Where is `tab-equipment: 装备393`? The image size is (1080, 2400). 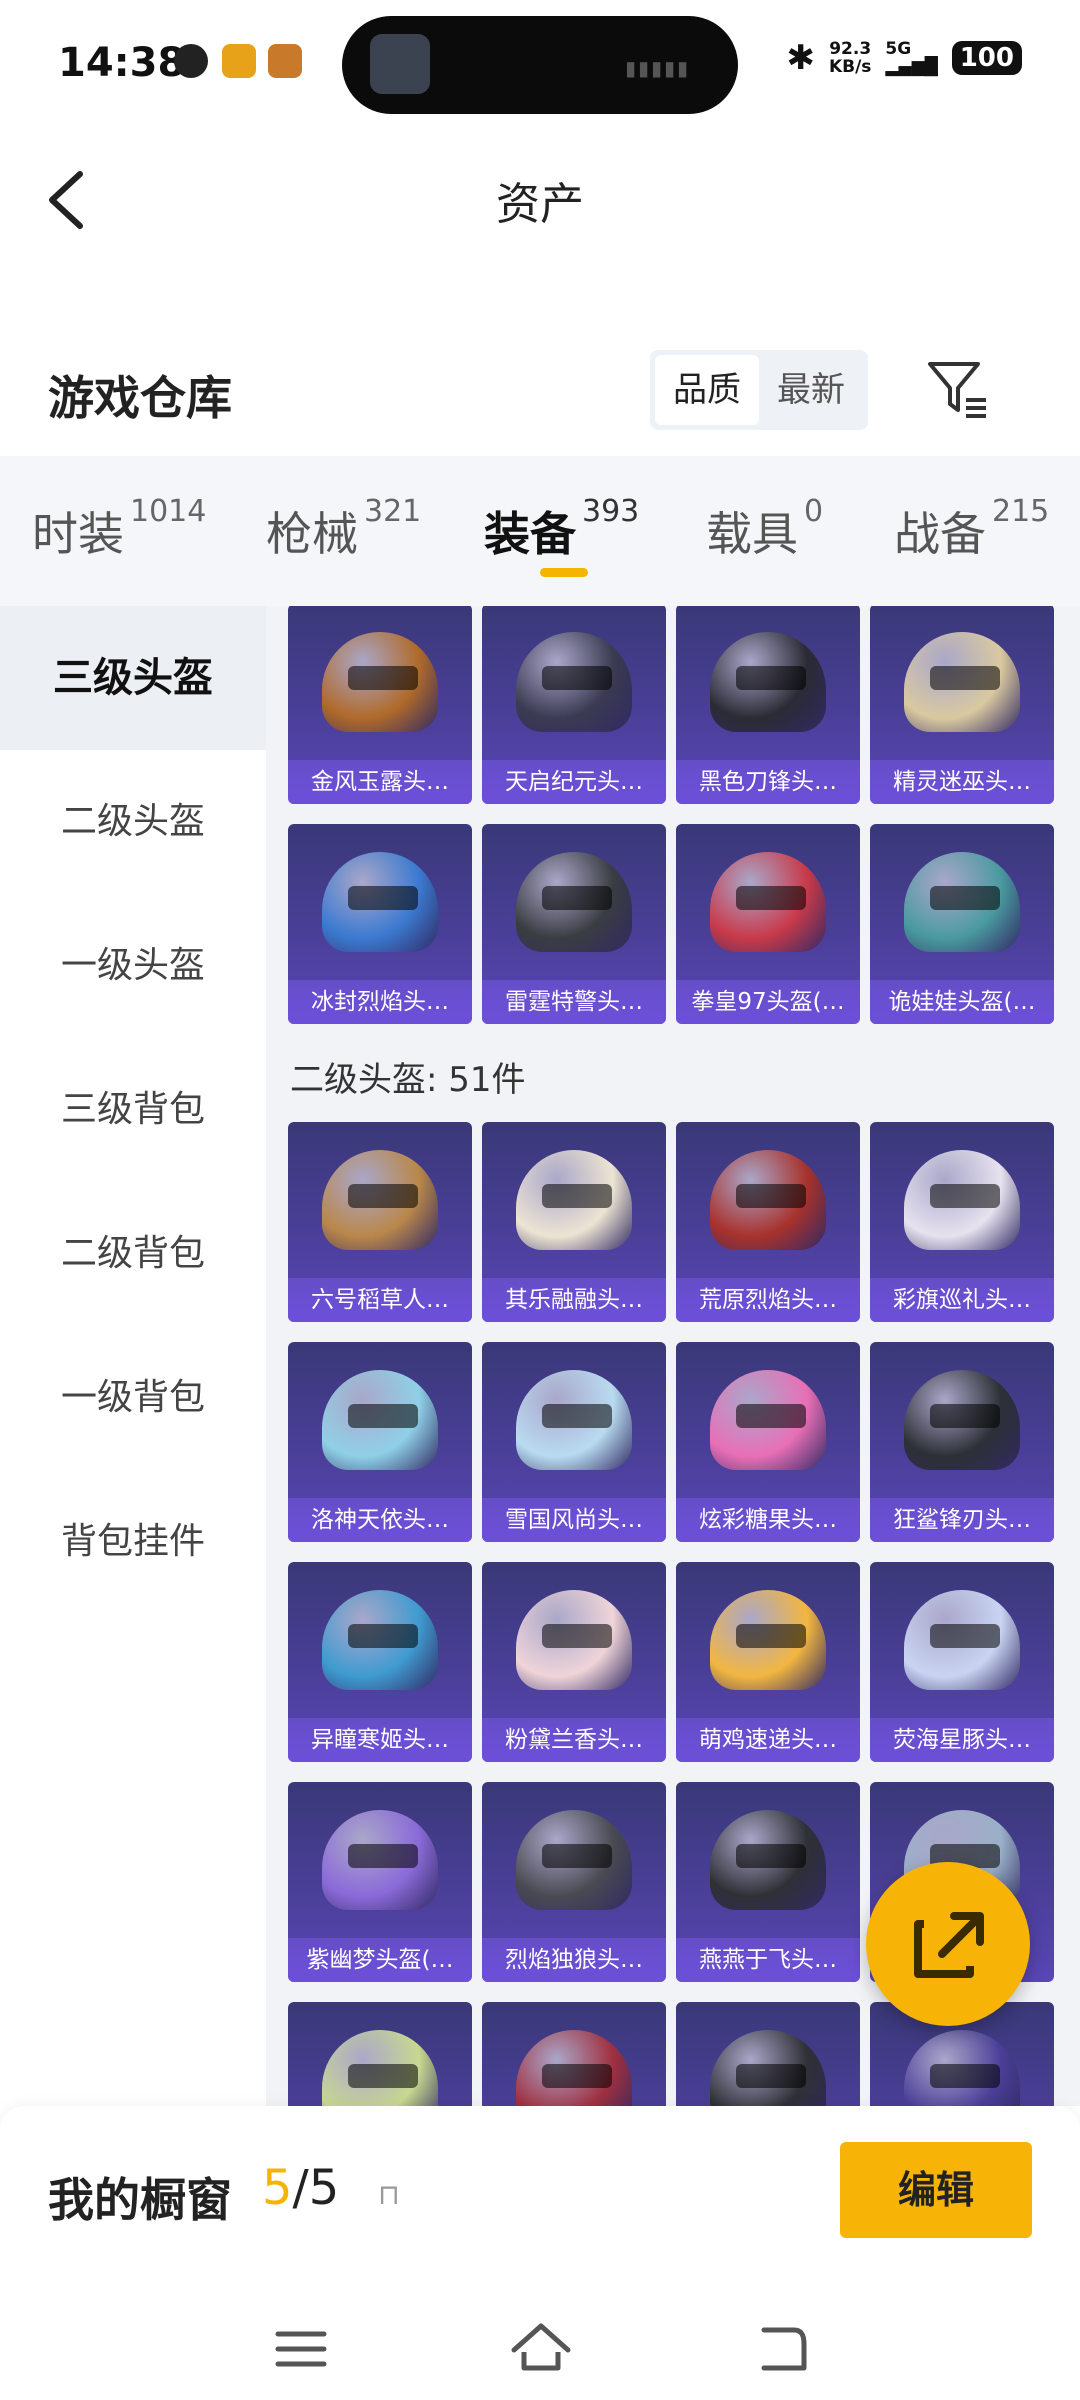 tab-equipment: 装备393 is located at coordinates (561, 531).